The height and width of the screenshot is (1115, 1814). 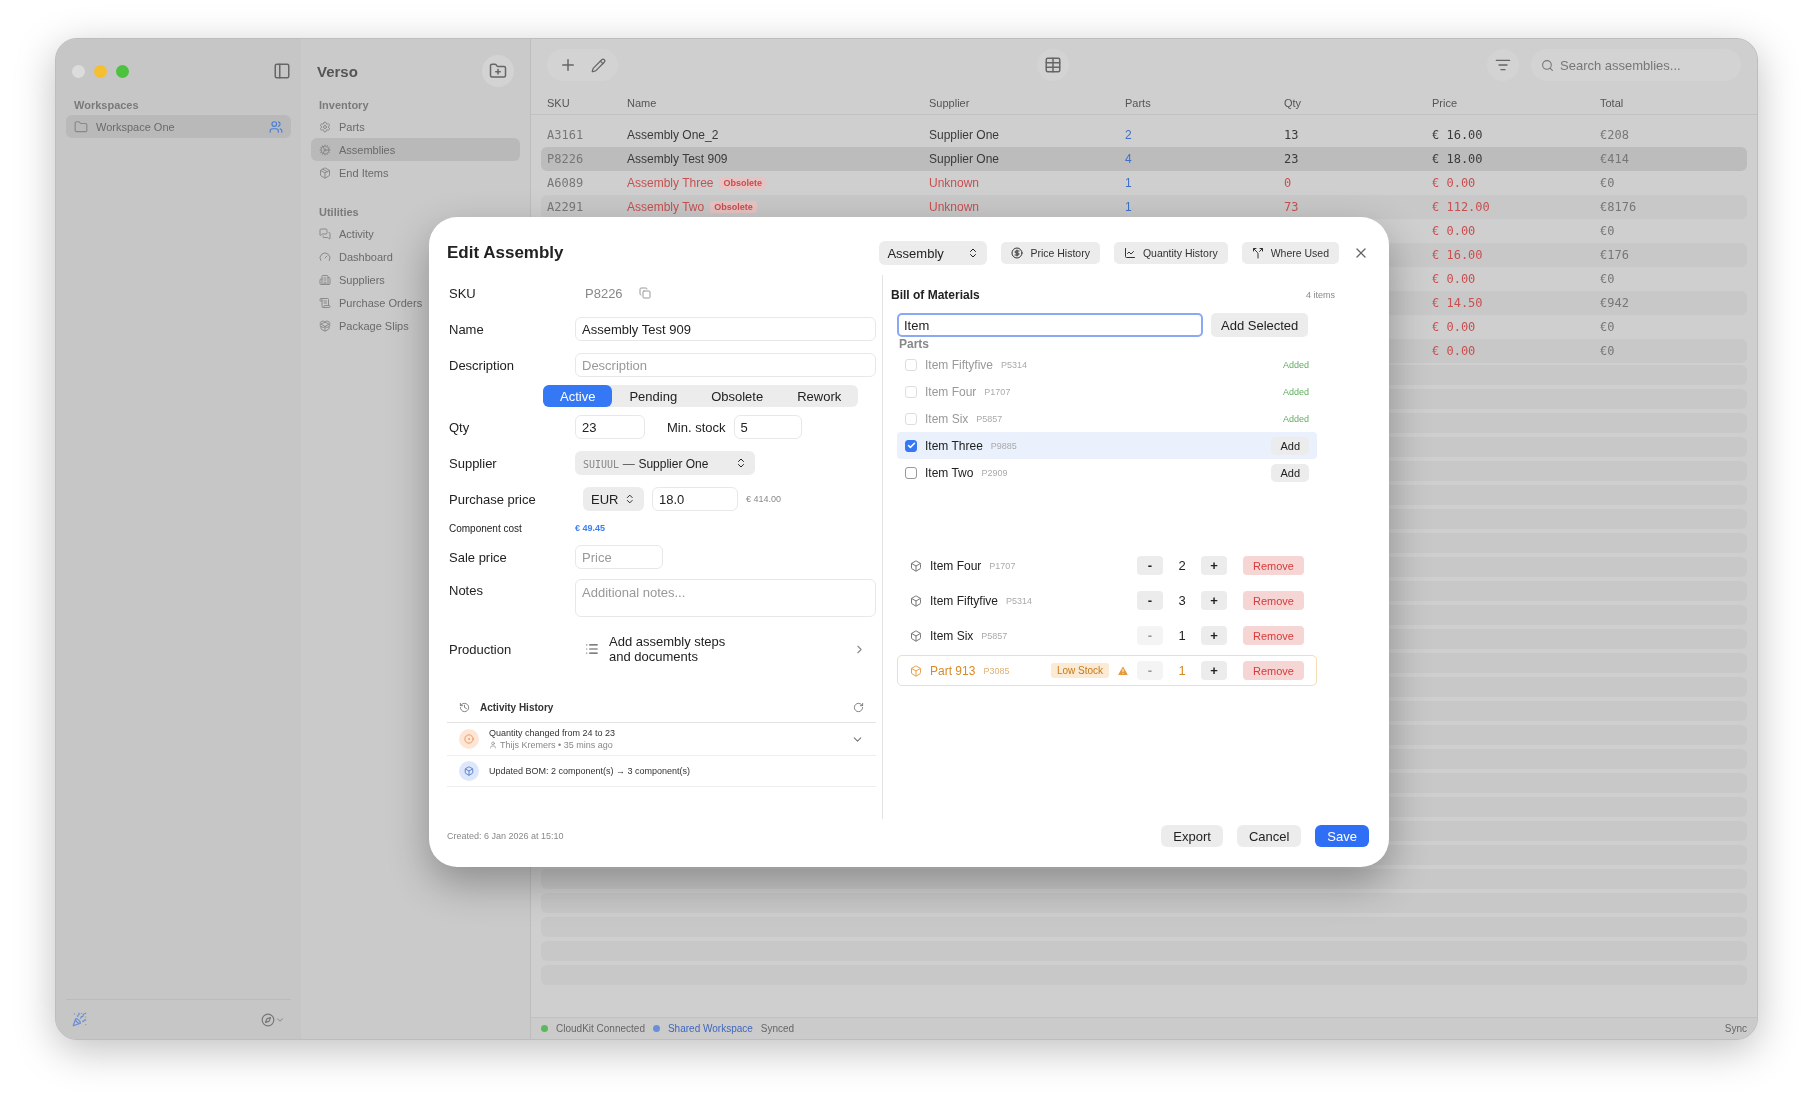 I want to click on status-link: Shared Workspace, so click(x=710, y=1028).